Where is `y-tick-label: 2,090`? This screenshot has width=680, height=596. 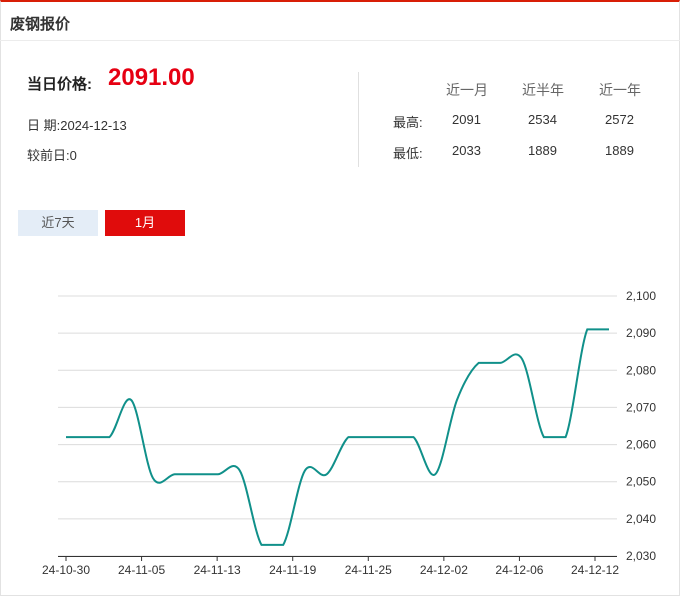 y-tick-label: 2,090 is located at coordinates (641, 333).